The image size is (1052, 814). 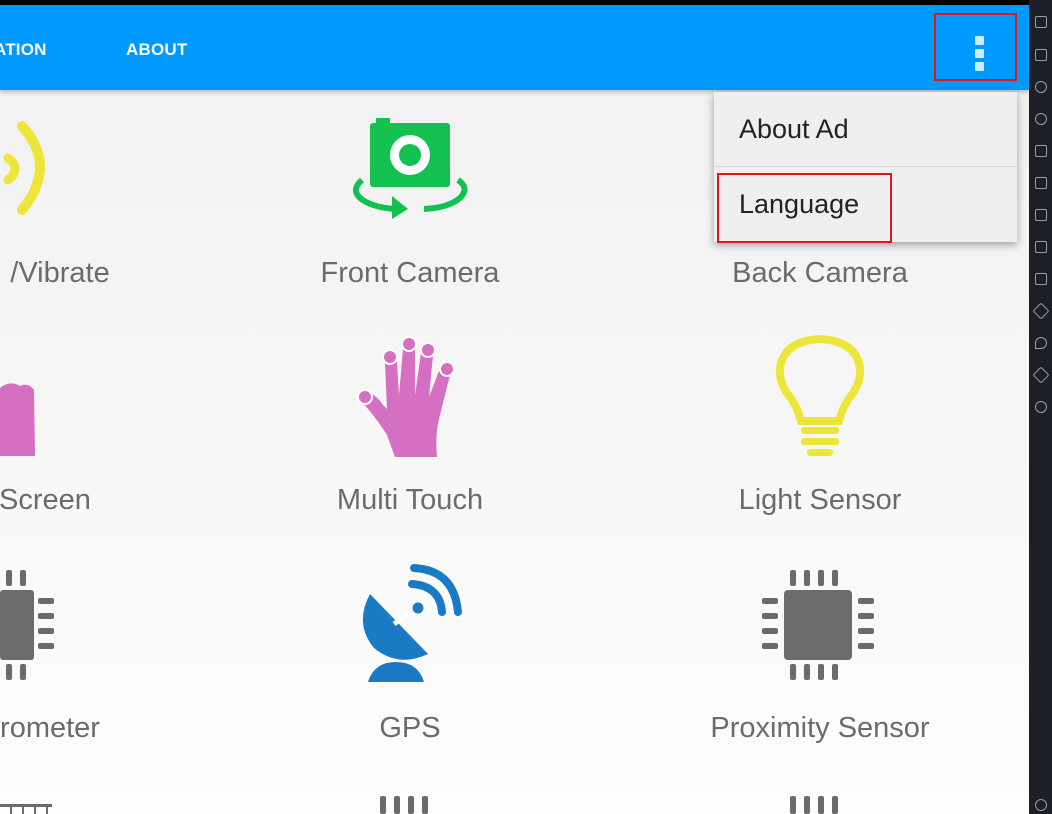 What do you see at coordinates (17, 419) in the screenshot?
I see `touch-screen-icon` at bounding box center [17, 419].